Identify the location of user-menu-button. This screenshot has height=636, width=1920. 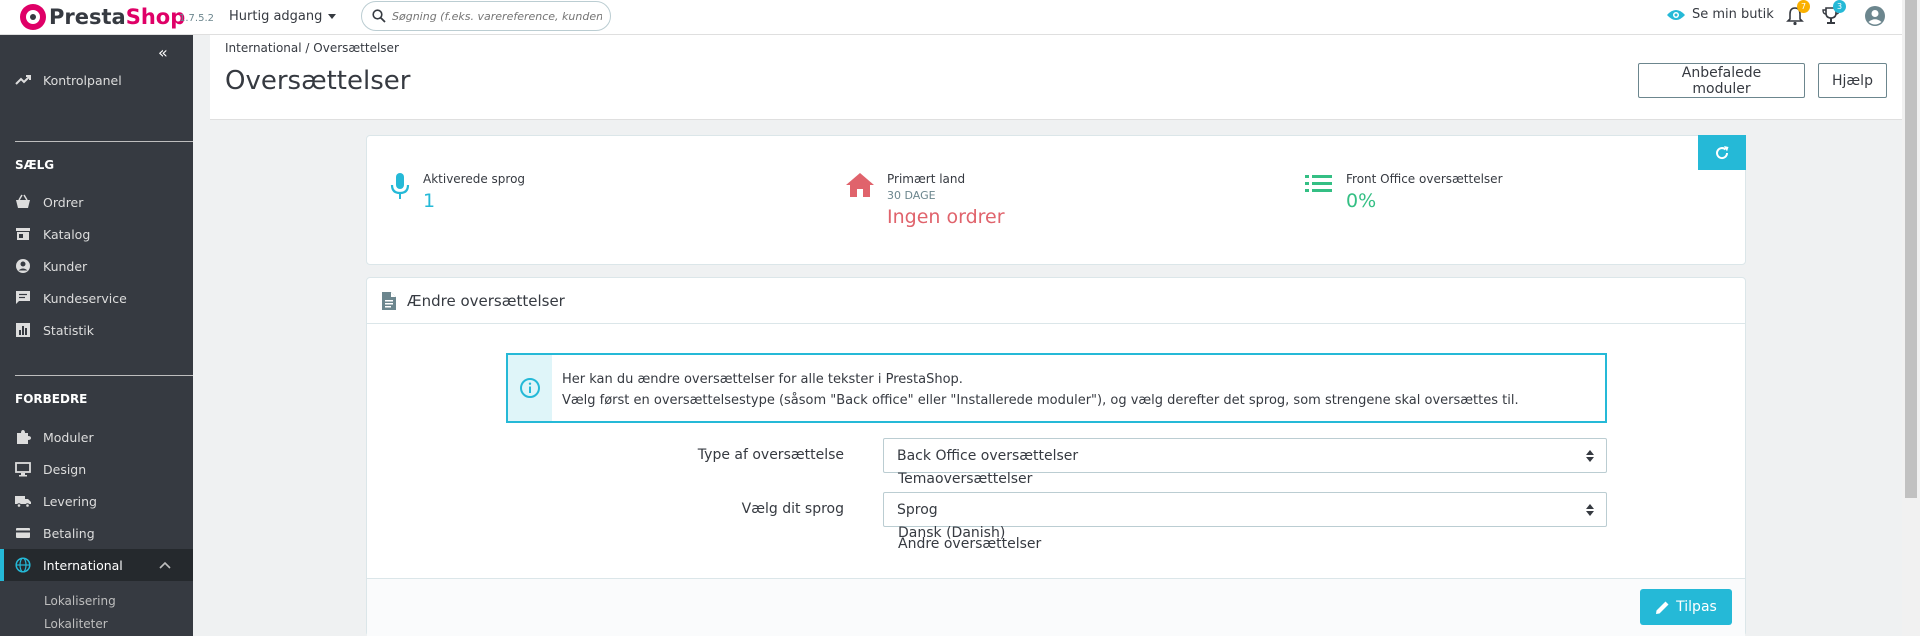
(1875, 16).